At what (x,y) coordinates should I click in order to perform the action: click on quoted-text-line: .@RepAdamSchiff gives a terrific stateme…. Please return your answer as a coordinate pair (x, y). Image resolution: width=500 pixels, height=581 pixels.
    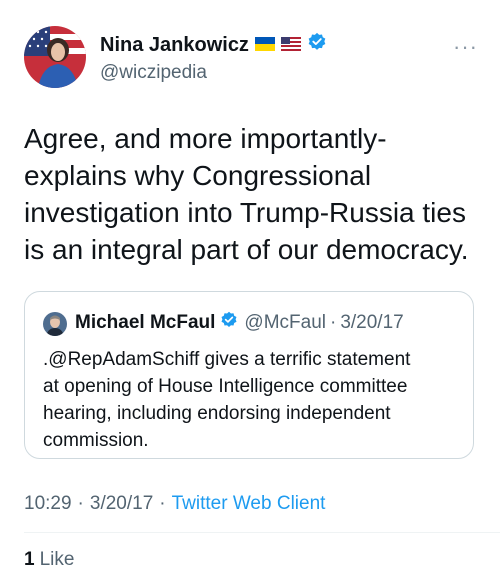
    Looking at the image, I should click on (227, 359).